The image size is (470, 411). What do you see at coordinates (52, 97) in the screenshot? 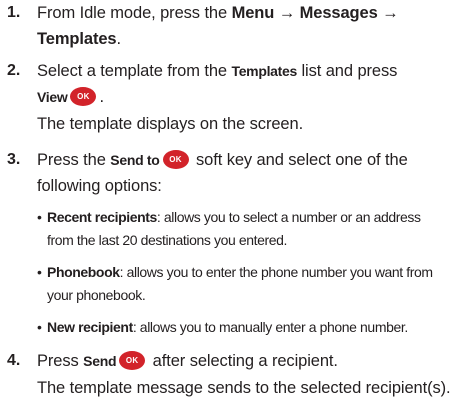
I see `view-key-label: View` at bounding box center [52, 97].